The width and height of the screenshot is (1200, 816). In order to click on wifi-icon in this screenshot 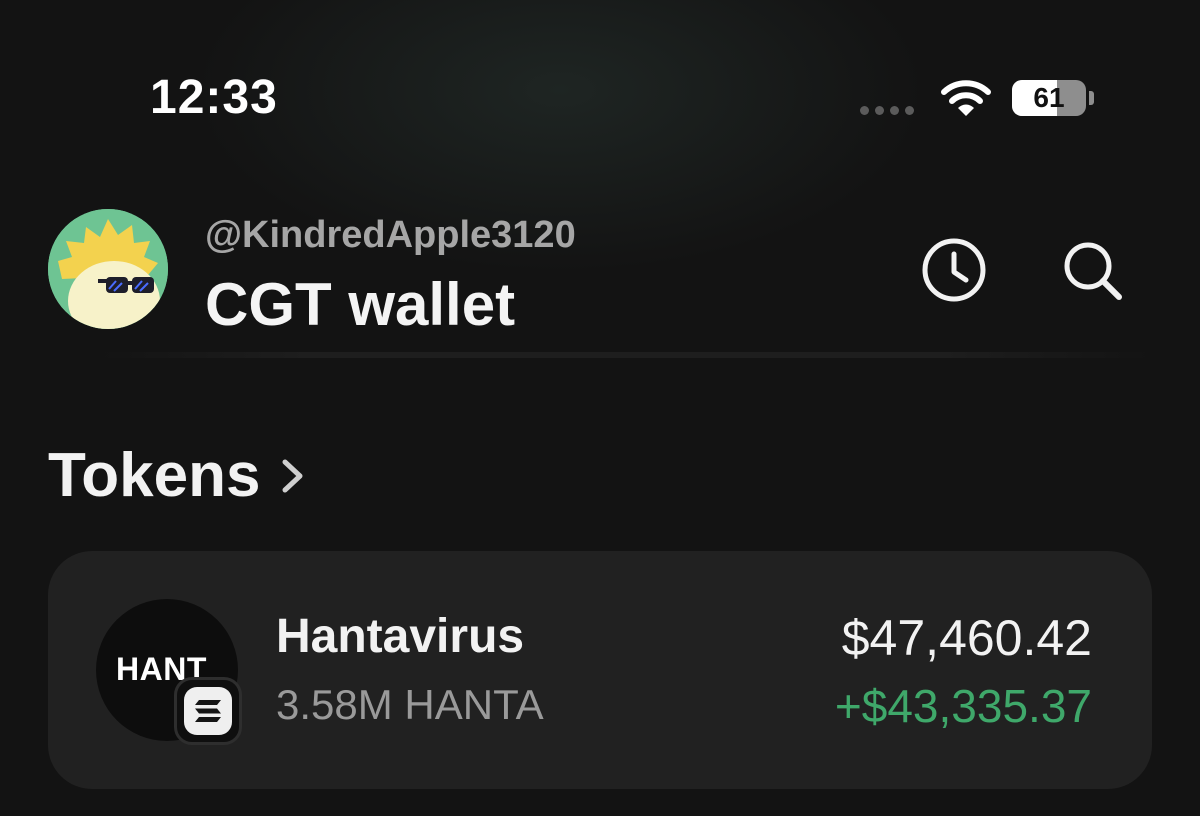, I will do `click(966, 98)`.